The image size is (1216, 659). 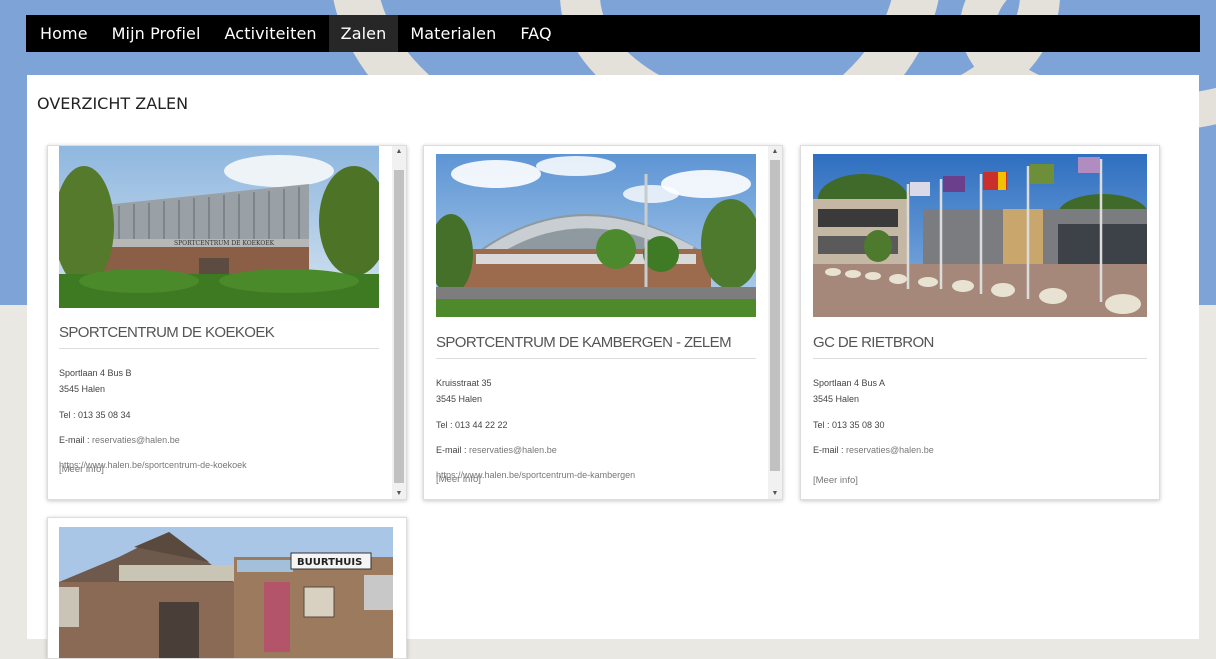 I want to click on nav-item-materialen: Materialen, so click(x=453, y=33).